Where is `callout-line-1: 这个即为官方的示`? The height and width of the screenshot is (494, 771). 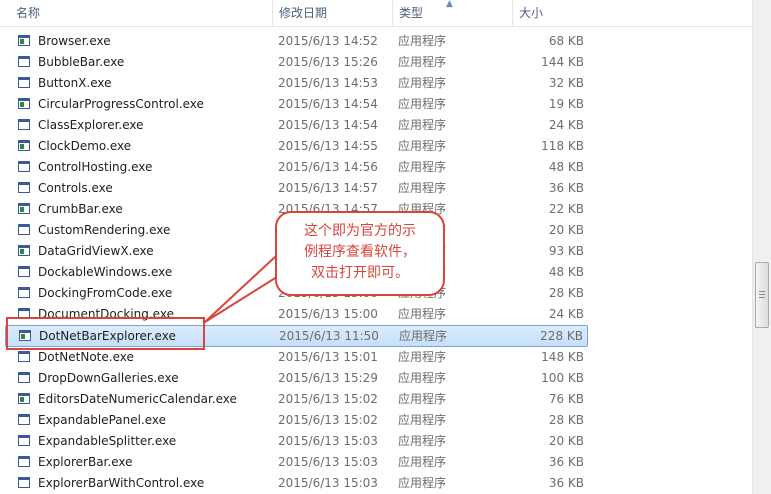
callout-line-1: 这个即为官方的示 is located at coordinates (360, 231).